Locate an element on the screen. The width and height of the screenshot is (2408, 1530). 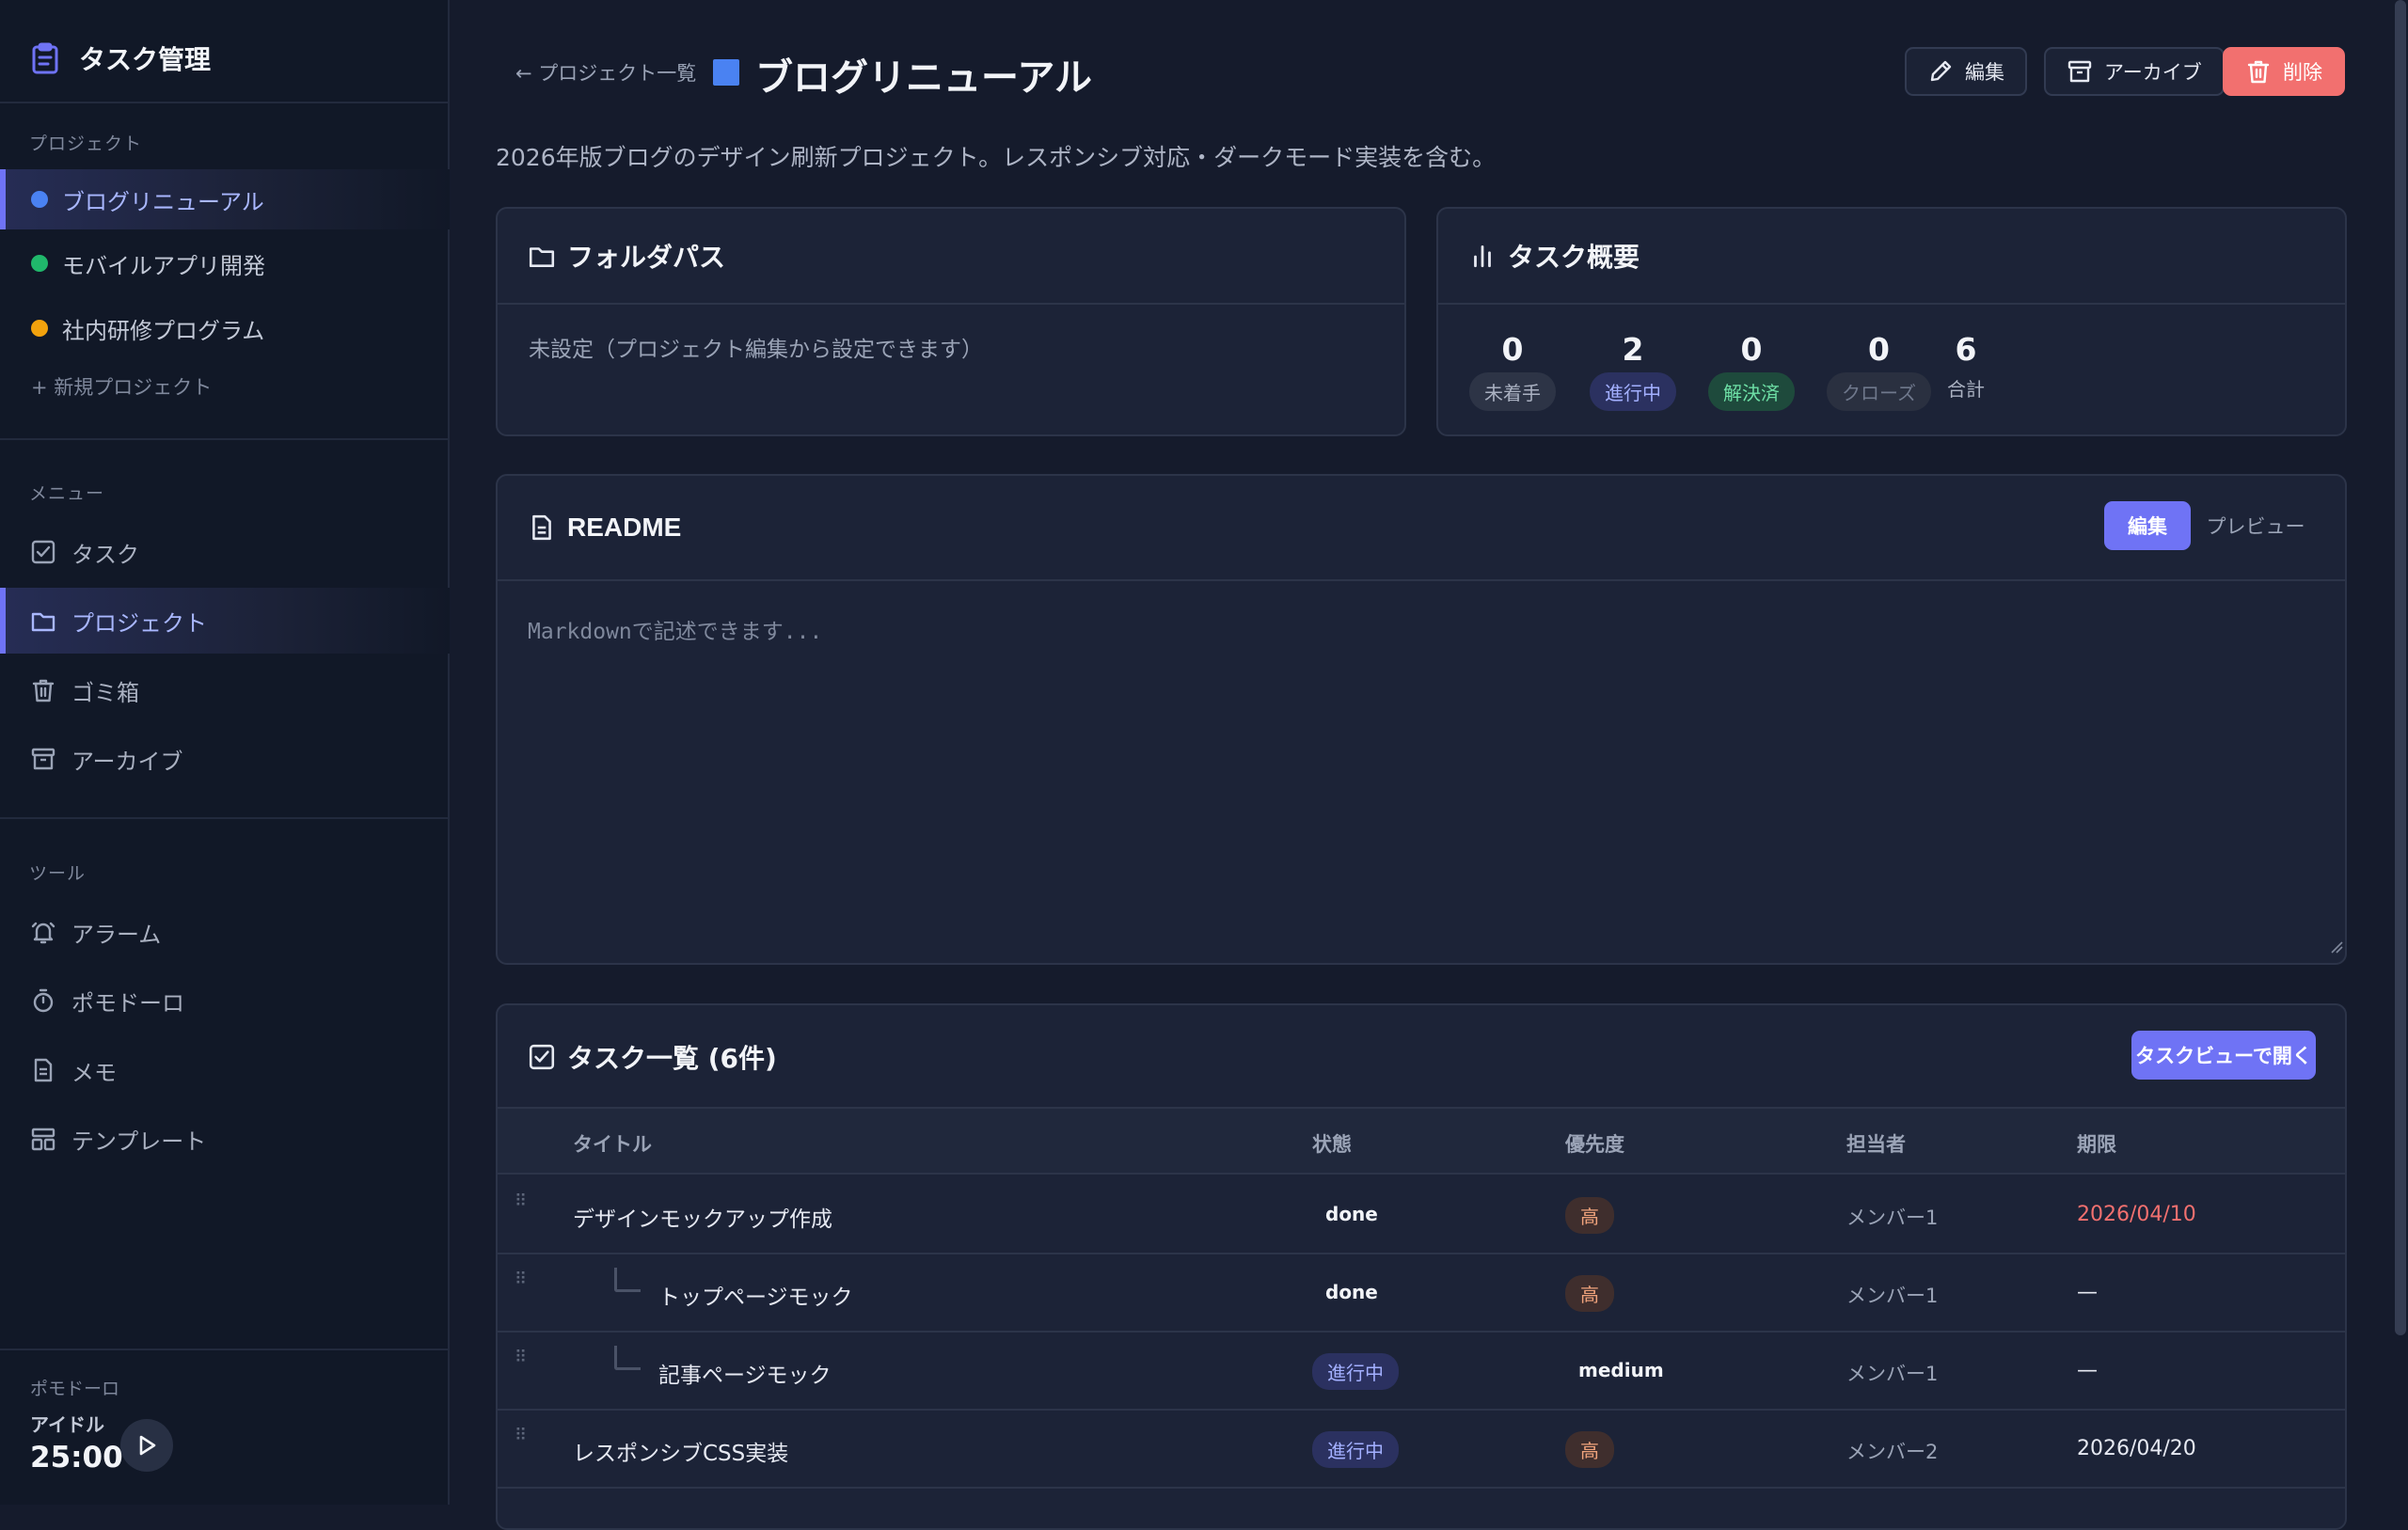
column-header-assignee: 担当者 is located at coordinates (1876, 1143).